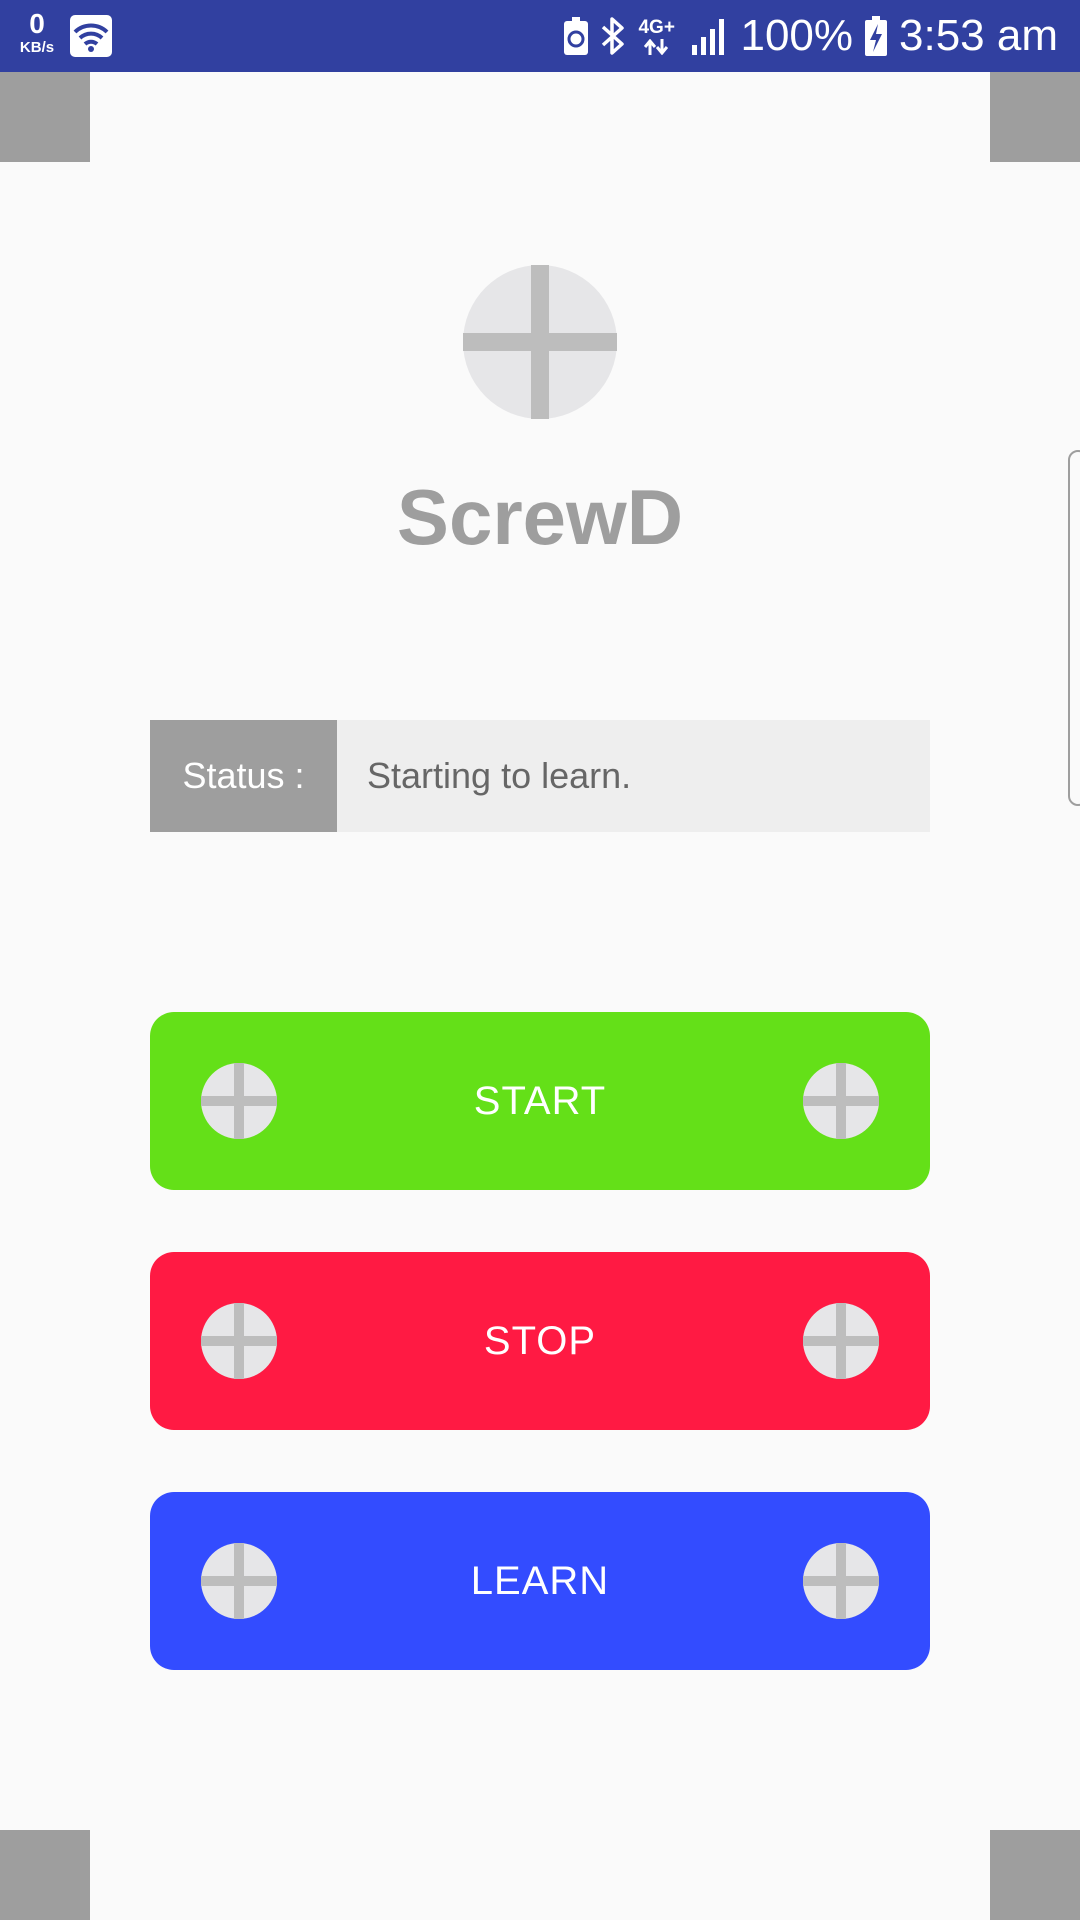 This screenshot has width=1080, height=1920. I want to click on status-icons: 4G+ 100% 3:53 am, so click(811, 36).